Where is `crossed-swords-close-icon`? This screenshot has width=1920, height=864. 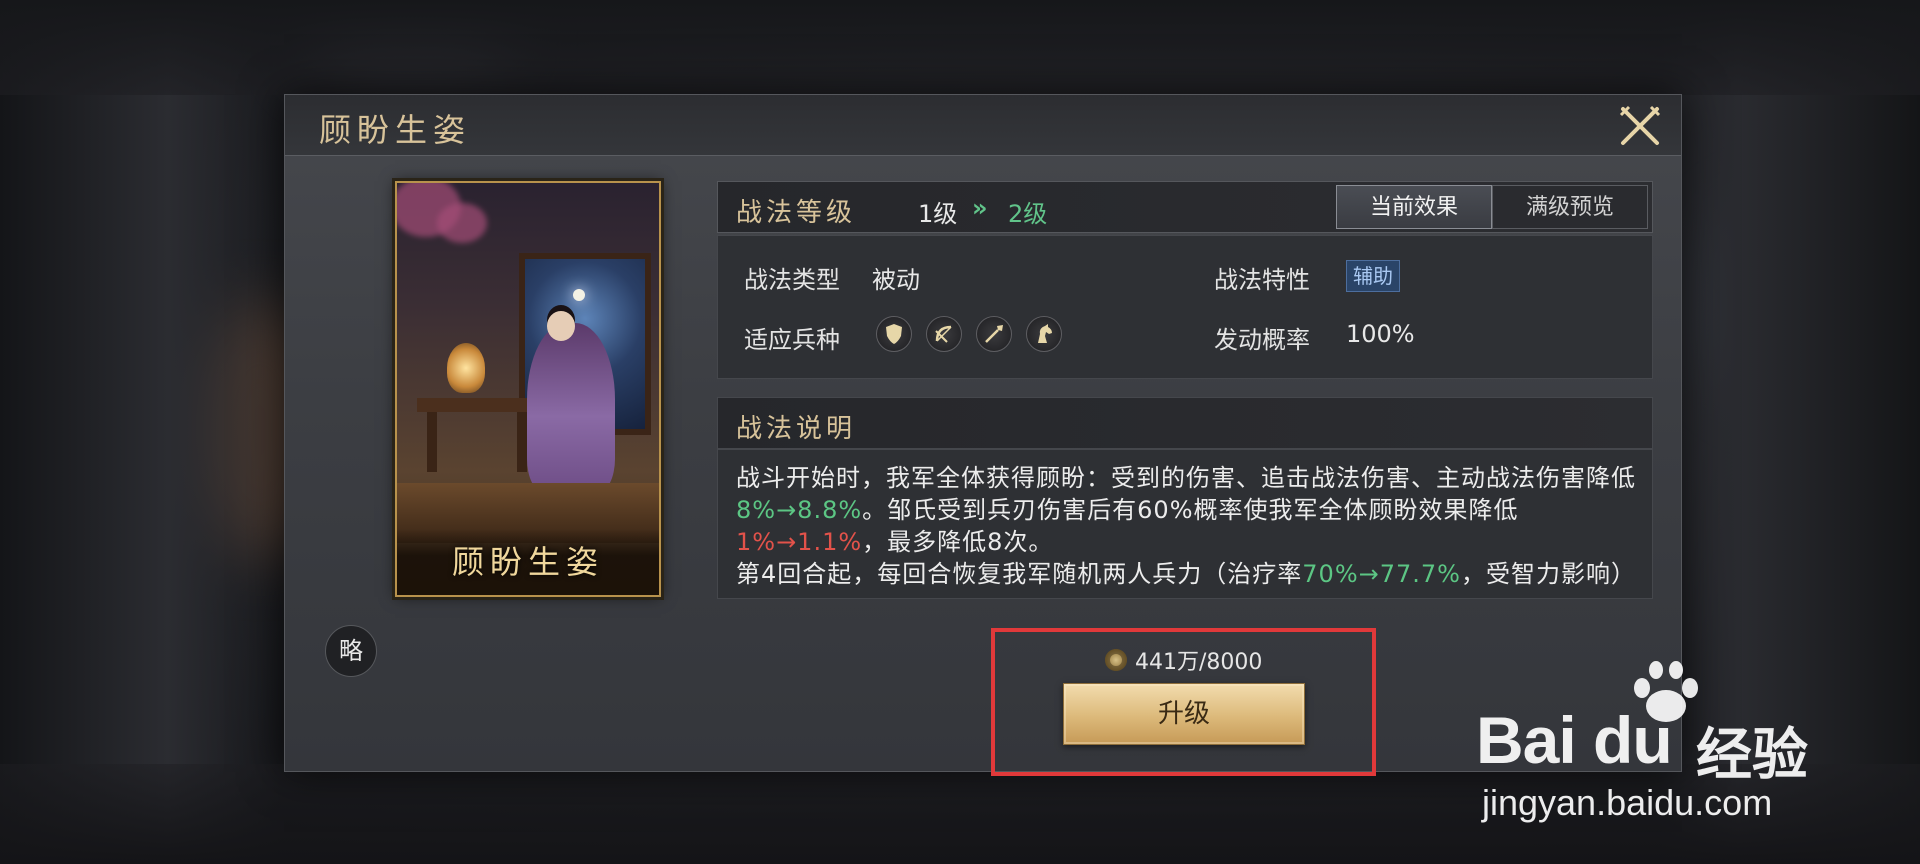 crossed-swords-close-icon is located at coordinates (1640, 125).